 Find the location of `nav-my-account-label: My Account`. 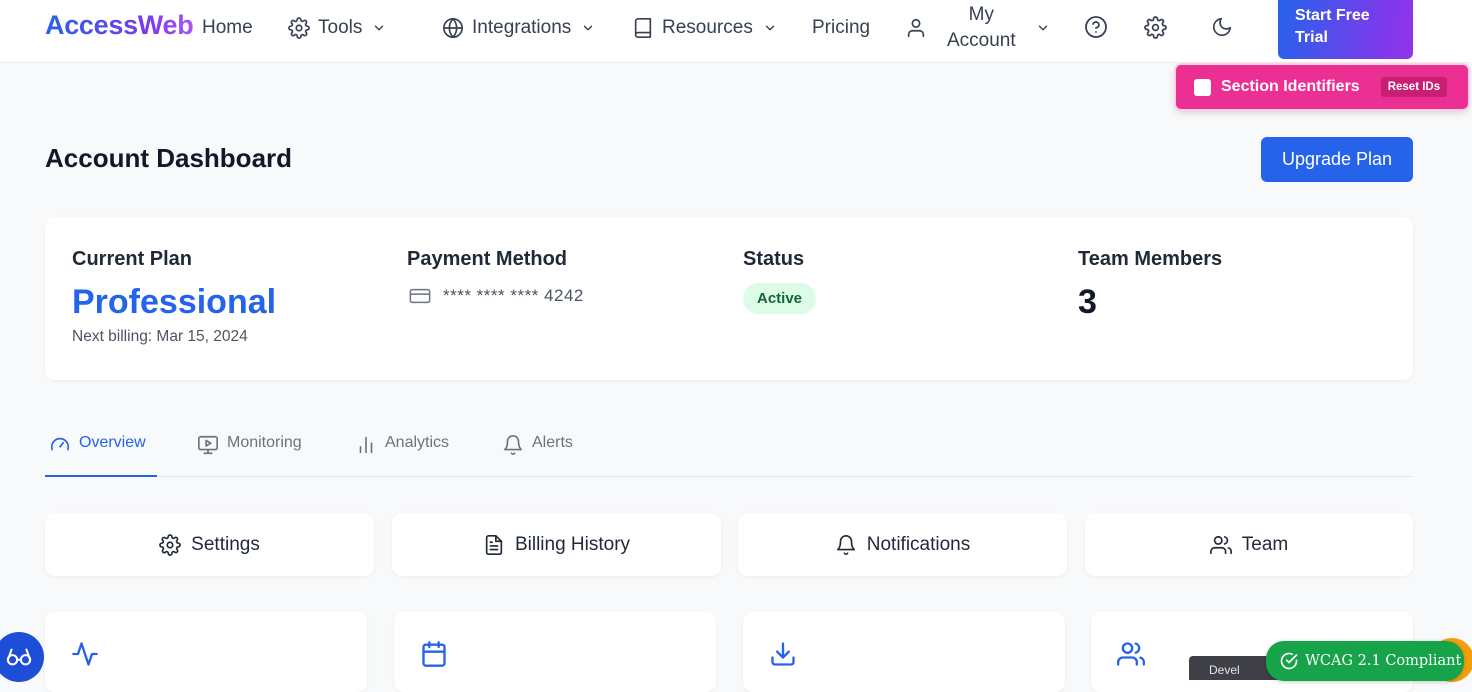

nav-my-account-label: My Account is located at coordinates (981, 28).